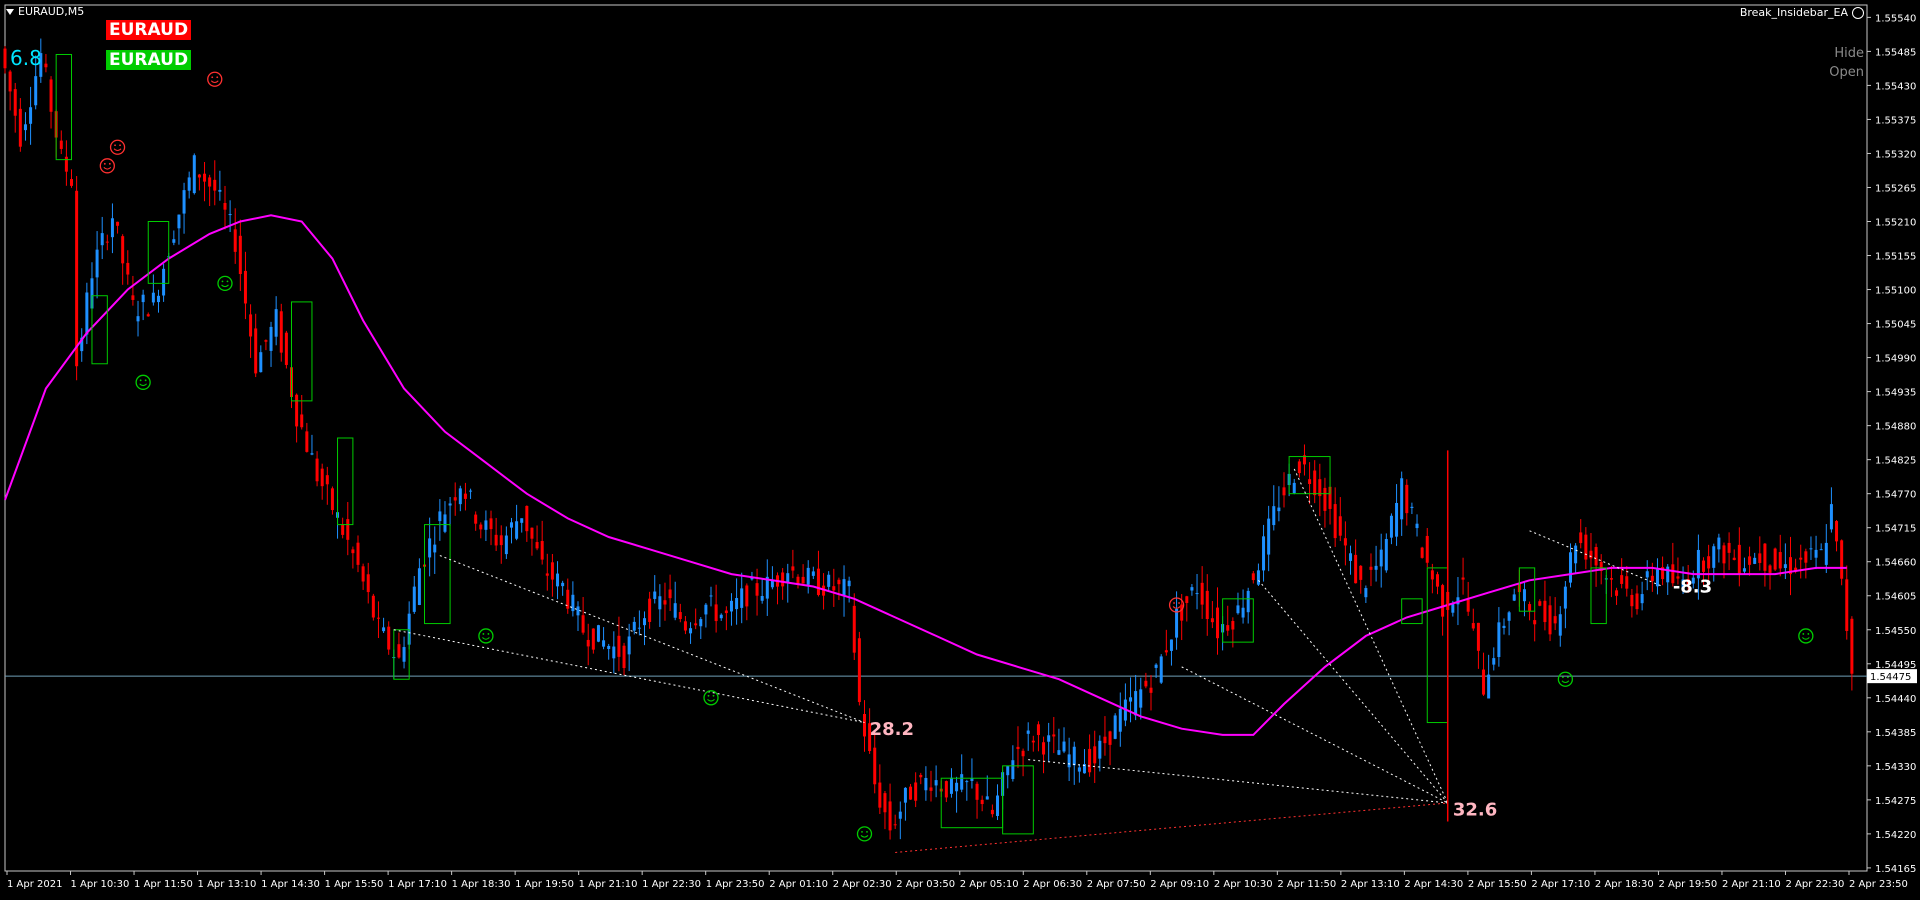 The width and height of the screenshot is (1920, 900). What do you see at coordinates (1846, 72) in the screenshot?
I see `open-button: Open` at bounding box center [1846, 72].